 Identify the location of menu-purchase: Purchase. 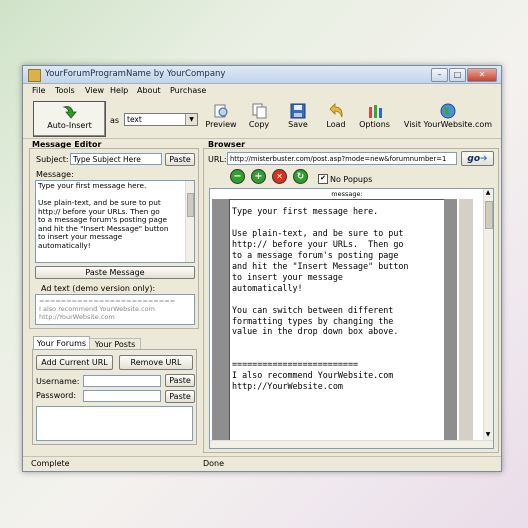
(188, 90).